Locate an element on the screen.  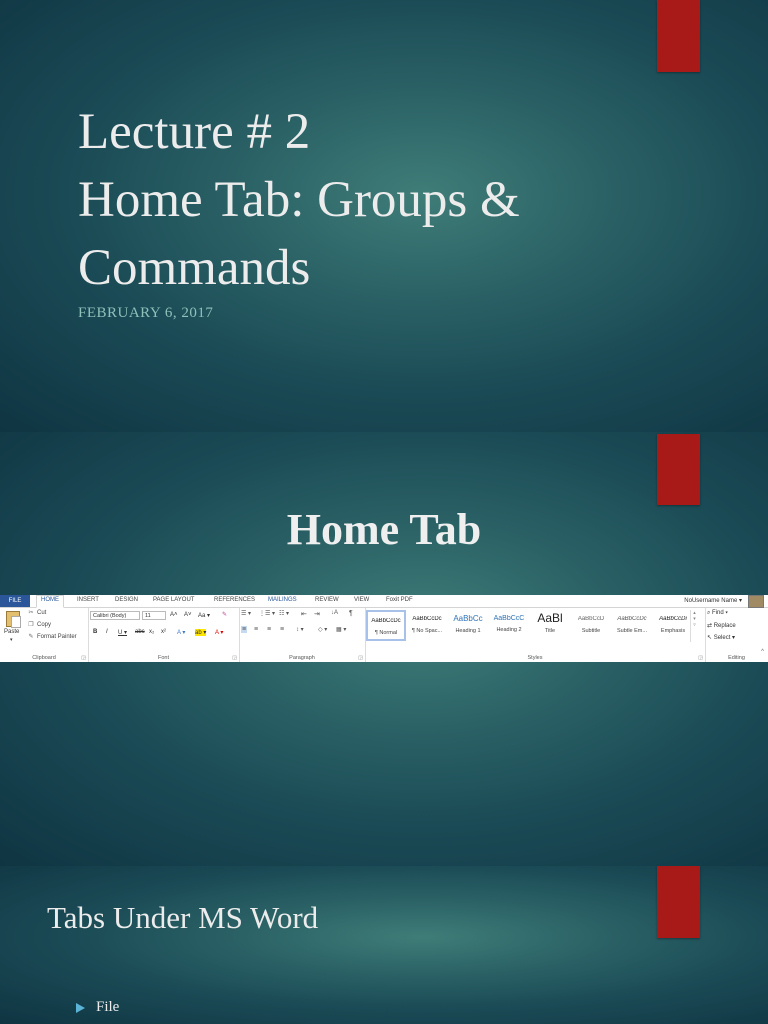
user-name: NoUsername Name ▾ is located at coordinates (713, 600).